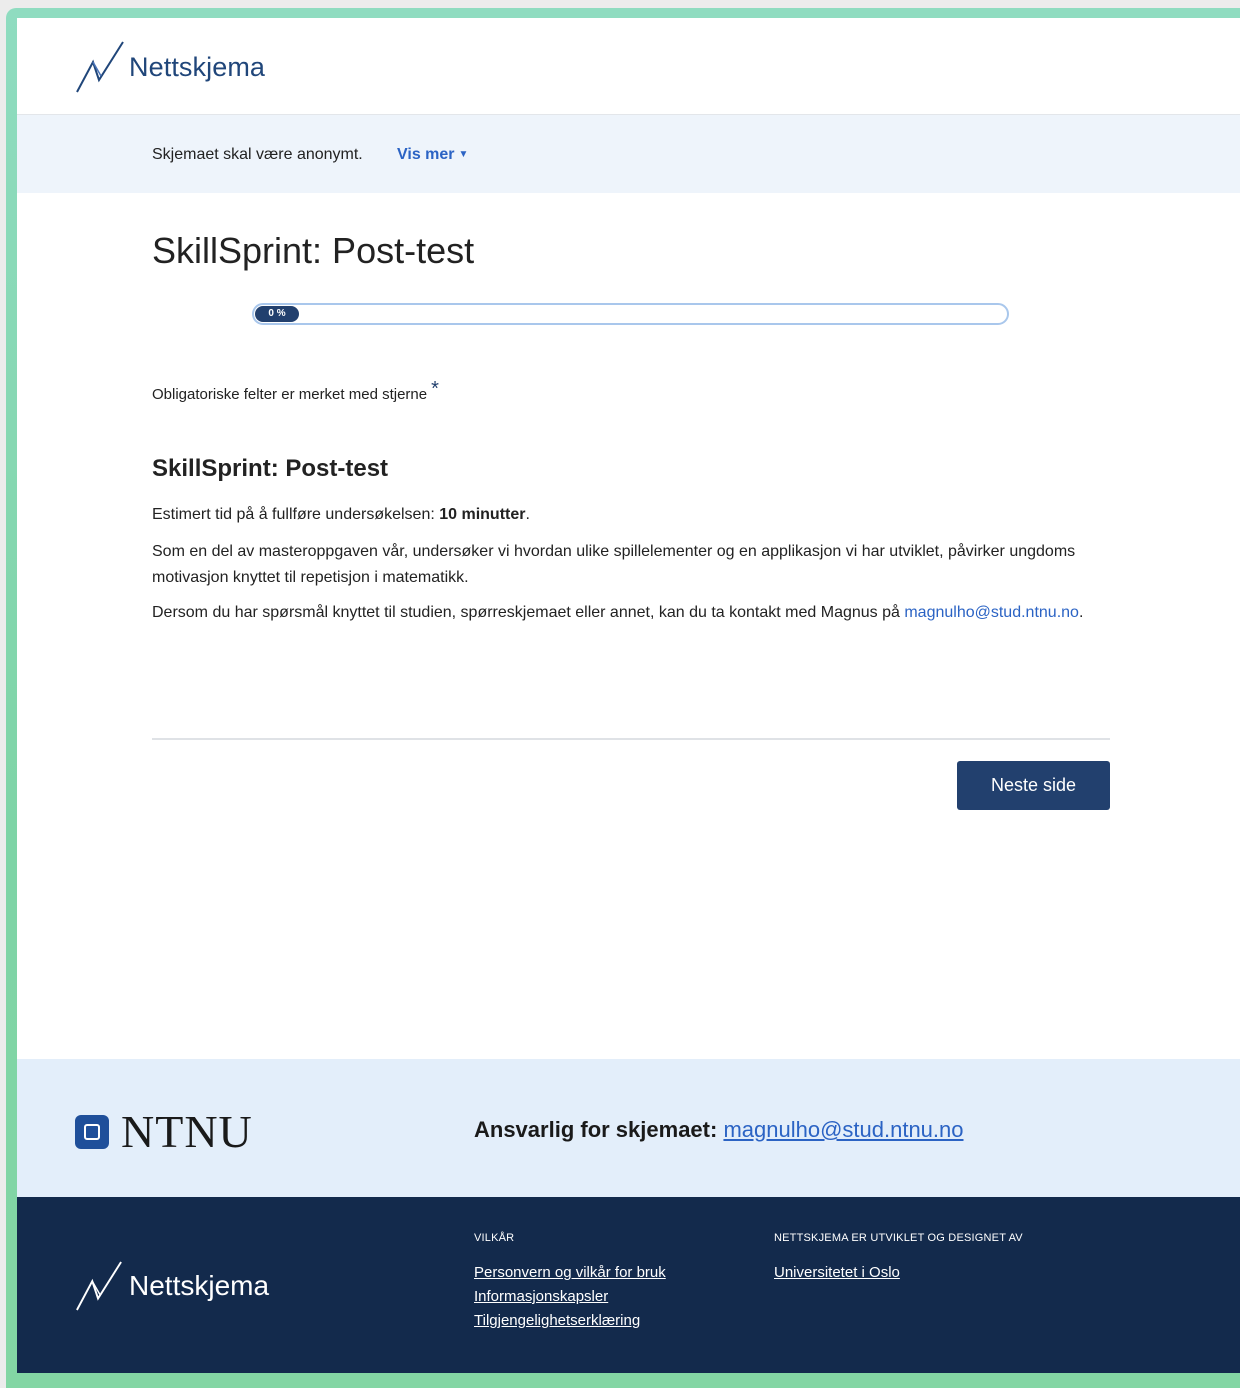 Image resolution: width=1240 pixels, height=1388 pixels. What do you see at coordinates (426, 154) in the screenshot?
I see `show-more-label: Vis mer` at bounding box center [426, 154].